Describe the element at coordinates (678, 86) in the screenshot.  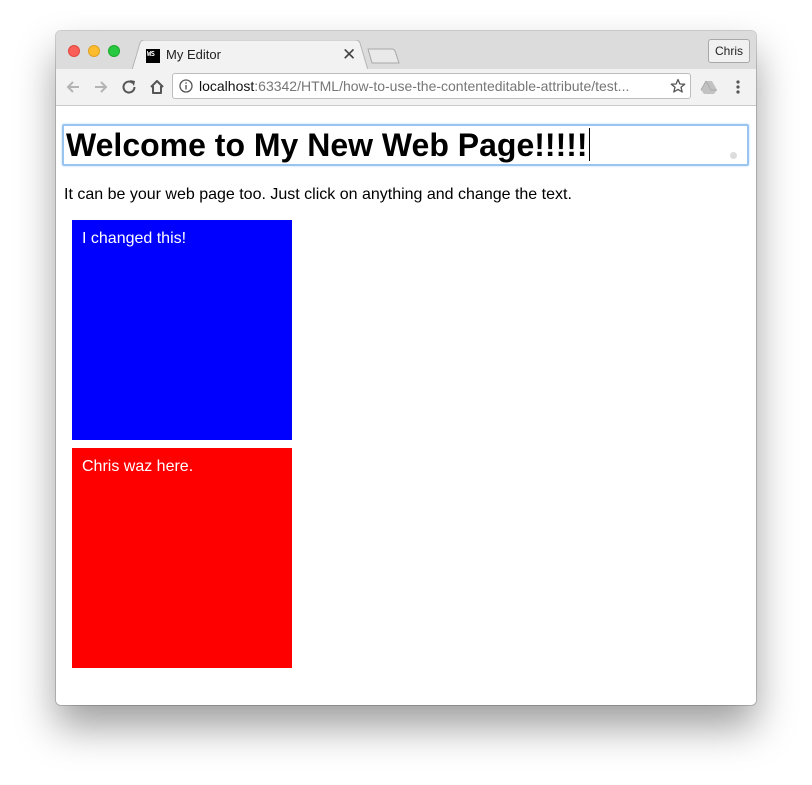
I see `star-icon` at that location.